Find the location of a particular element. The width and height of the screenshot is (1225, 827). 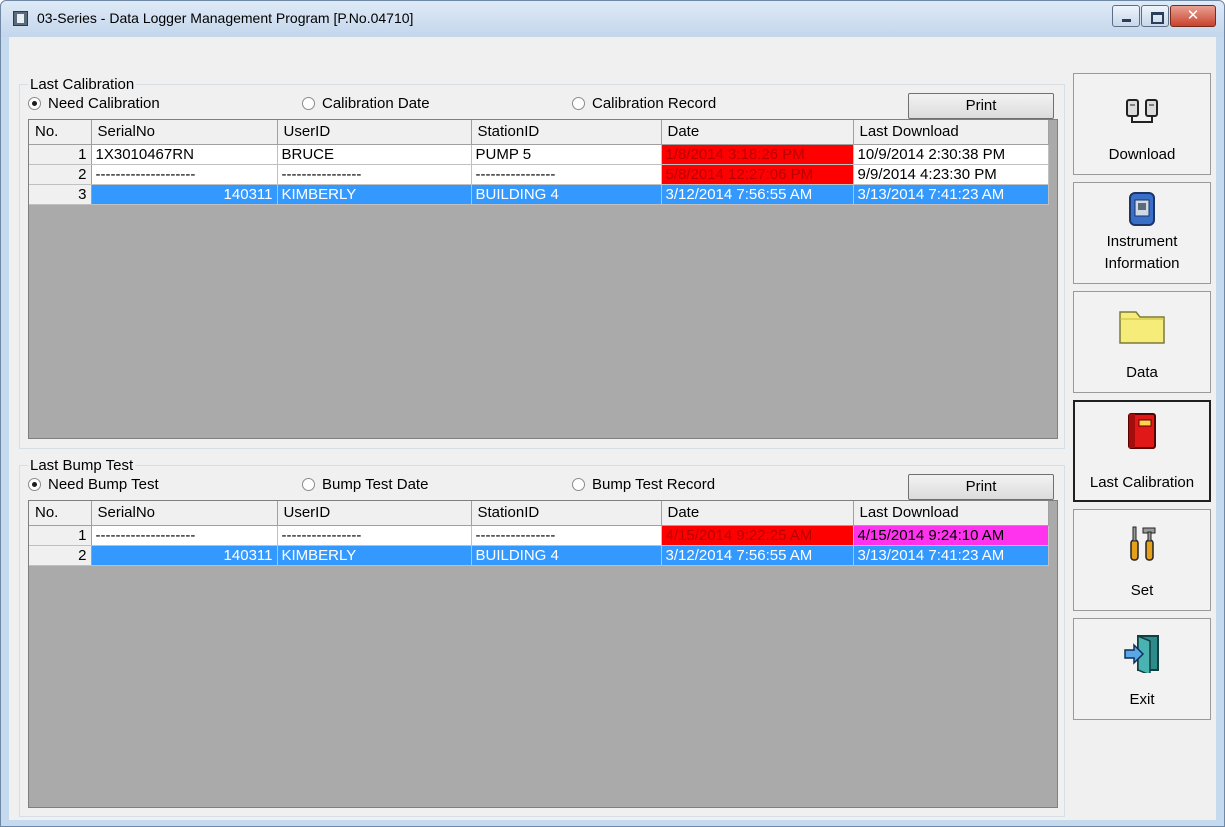

folder-icon is located at coordinates (1142, 327).